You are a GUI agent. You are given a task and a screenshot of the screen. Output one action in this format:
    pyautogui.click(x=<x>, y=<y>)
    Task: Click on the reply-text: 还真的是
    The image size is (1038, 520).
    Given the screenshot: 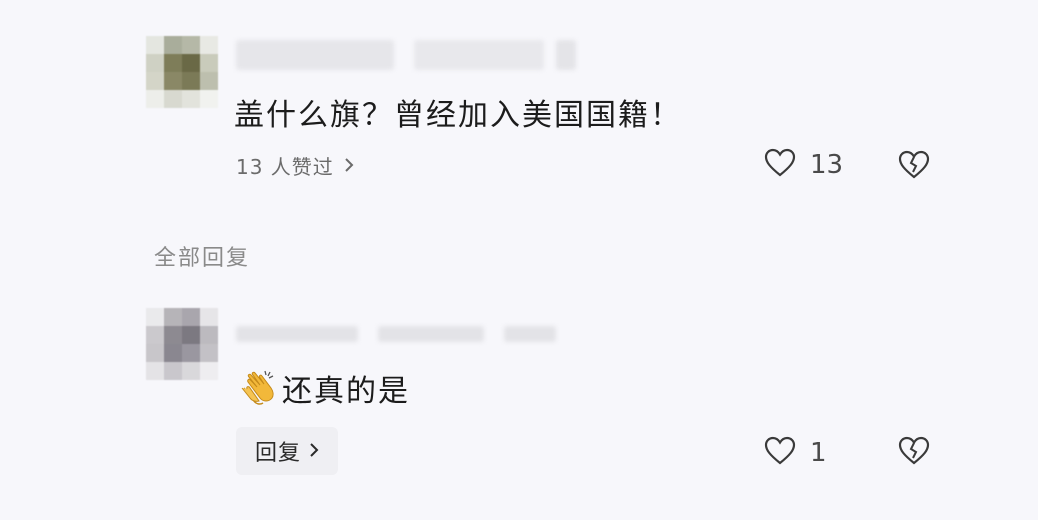 What is the action you would take?
    pyautogui.click(x=324, y=388)
    